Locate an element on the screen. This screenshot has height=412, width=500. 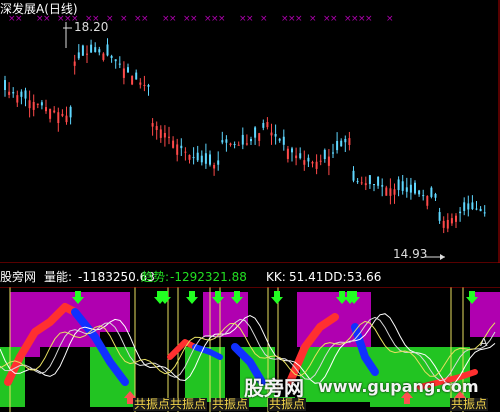
watermark-url: www.gupang.com is located at coordinates (398, 386).